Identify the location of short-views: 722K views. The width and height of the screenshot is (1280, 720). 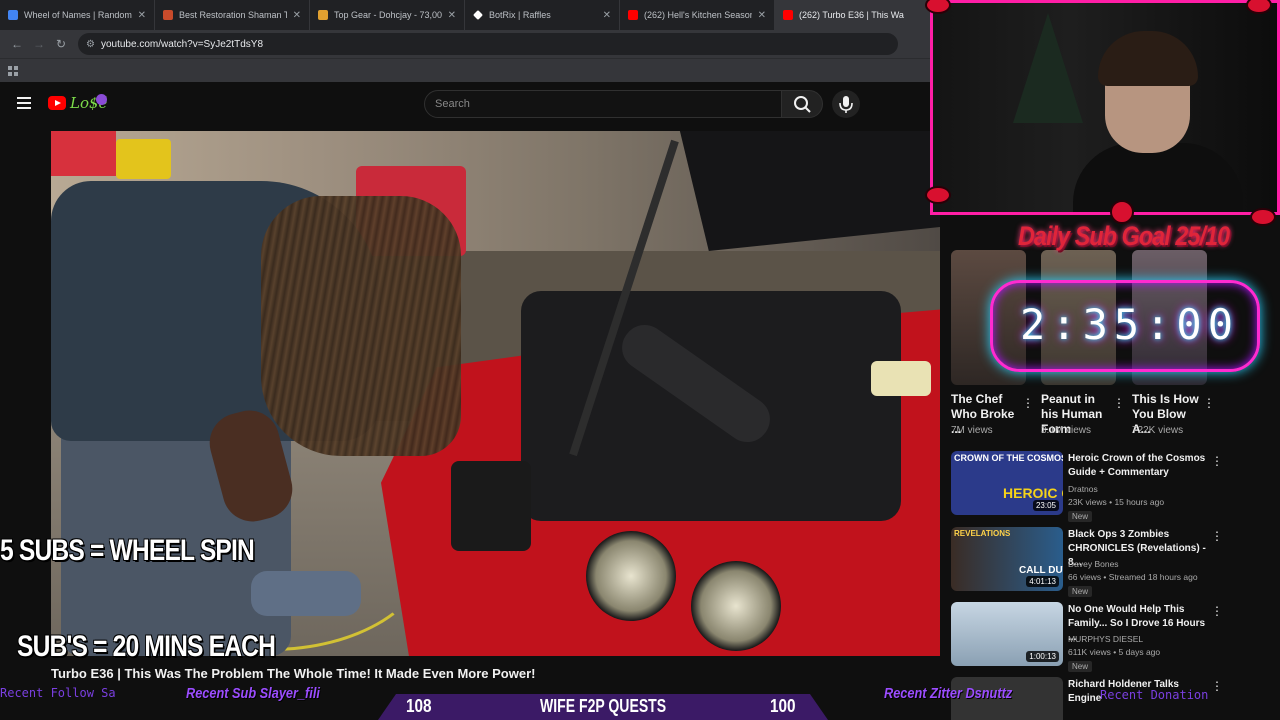
(1158, 430).